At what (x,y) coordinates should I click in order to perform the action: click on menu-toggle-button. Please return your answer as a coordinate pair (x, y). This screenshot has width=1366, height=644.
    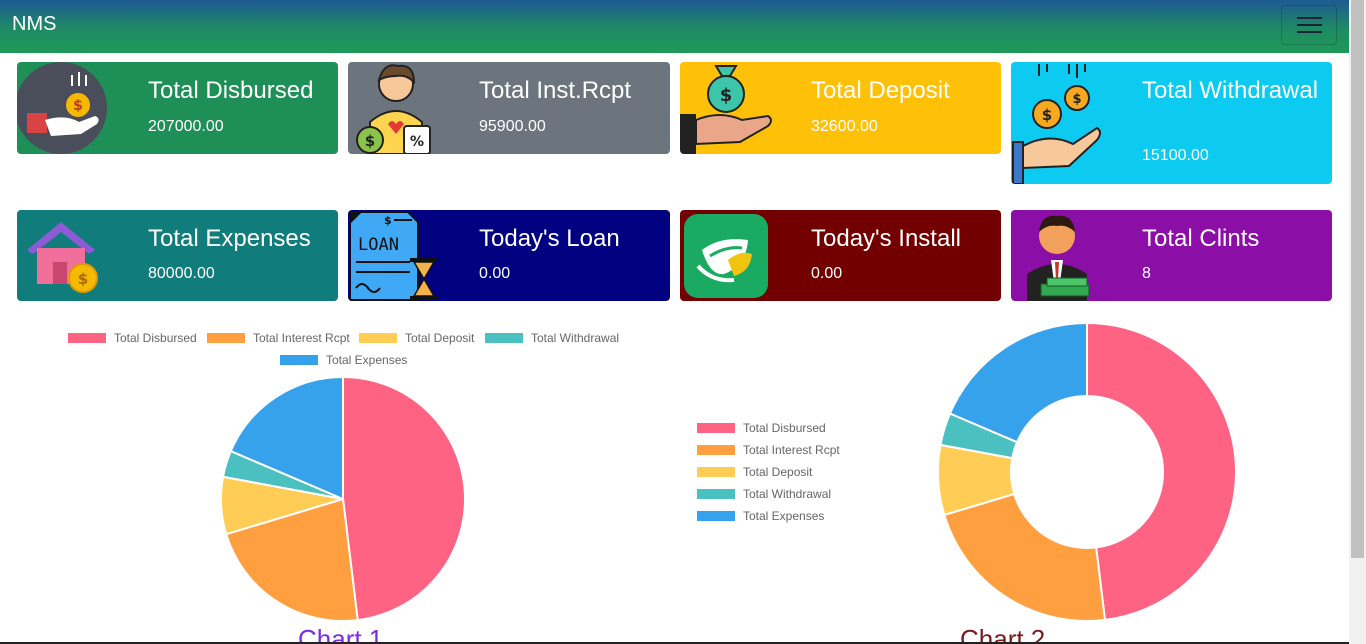
    Looking at the image, I should click on (1309, 25).